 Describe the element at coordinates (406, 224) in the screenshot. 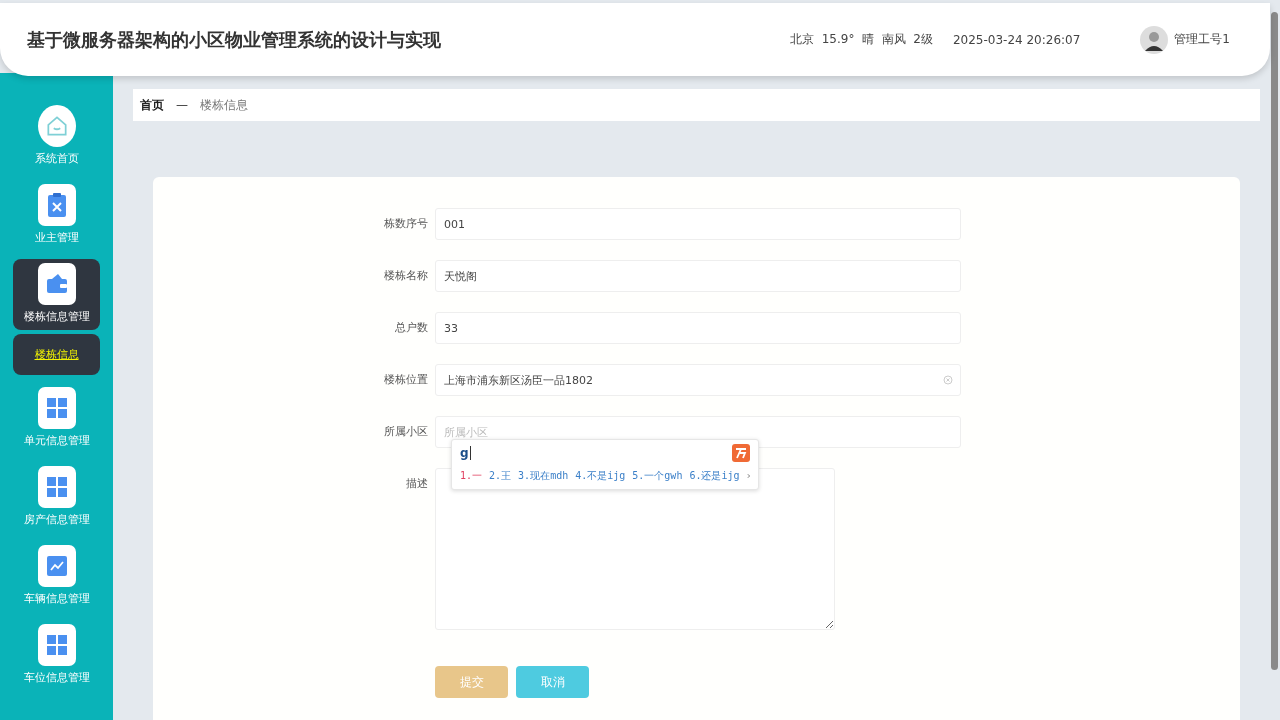

I see `field-label: 栋数序号` at that location.